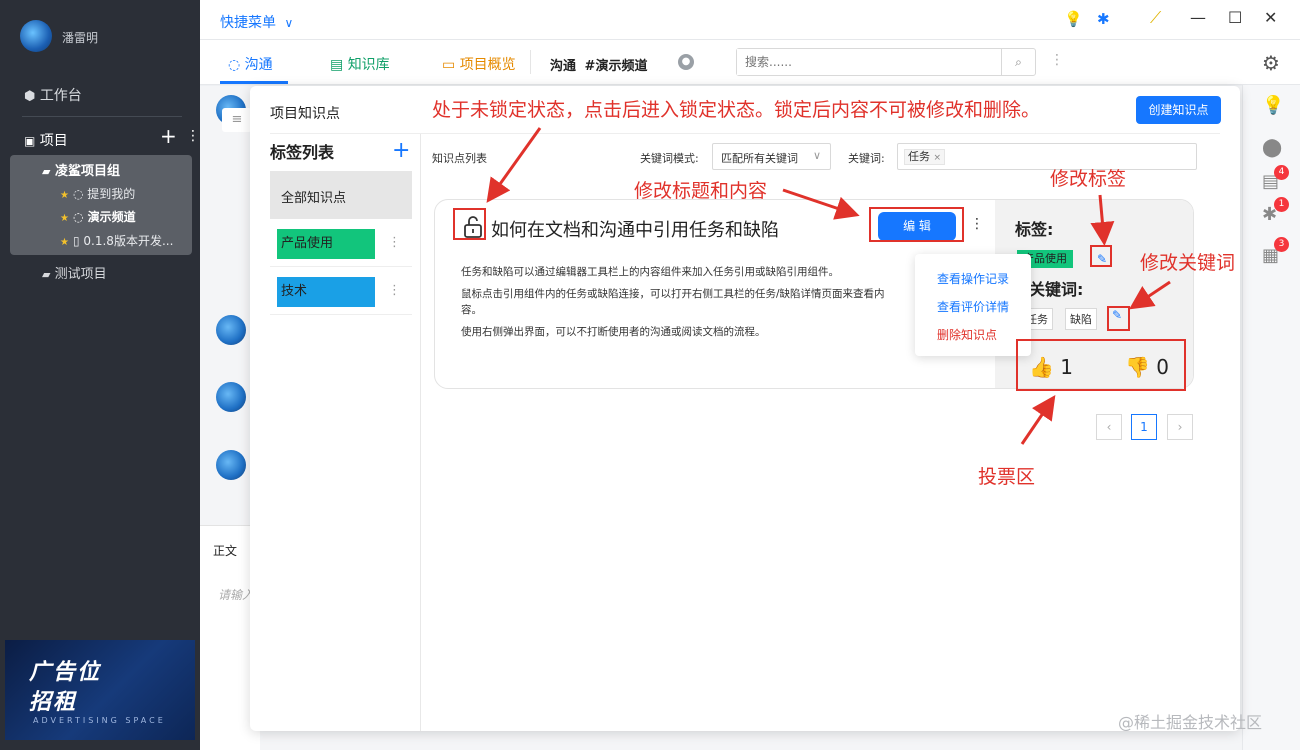 The image size is (1300, 750). What do you see at coordinates (1088, 179) in the screenshot?
I see `annotation-tags: 修改标签` at bounding box center [1088, 179].